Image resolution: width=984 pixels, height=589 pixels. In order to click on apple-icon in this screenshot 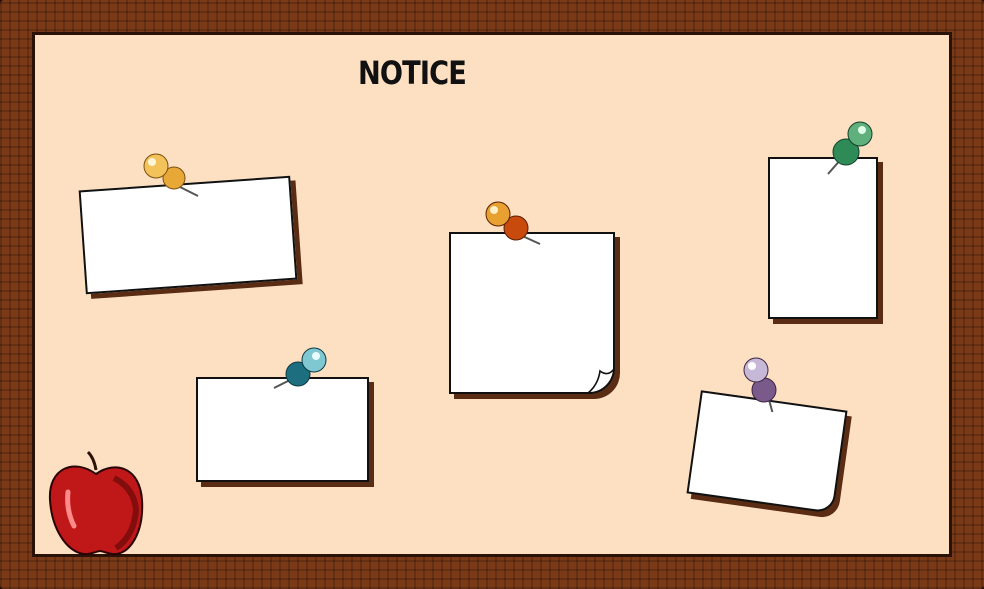, I will do `click(96, 503)`.